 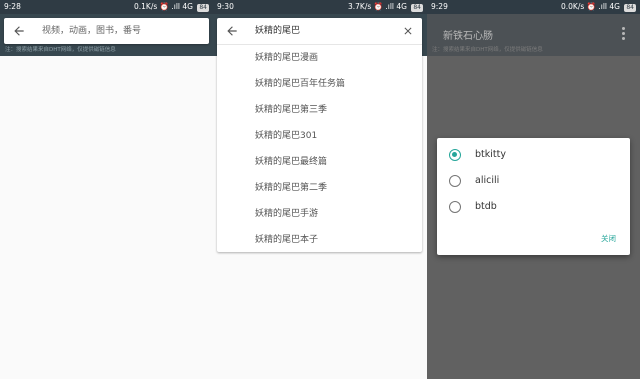 What do you see at coordinates (277, 31) in the screenshot?
I see `search-input: 妖精的尾巴` at bounding box center [277, 31].